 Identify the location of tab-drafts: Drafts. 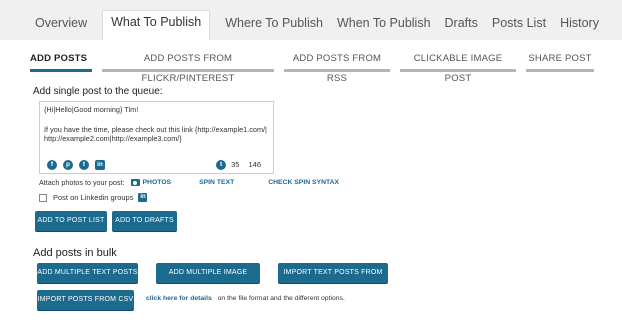
(461, 20).